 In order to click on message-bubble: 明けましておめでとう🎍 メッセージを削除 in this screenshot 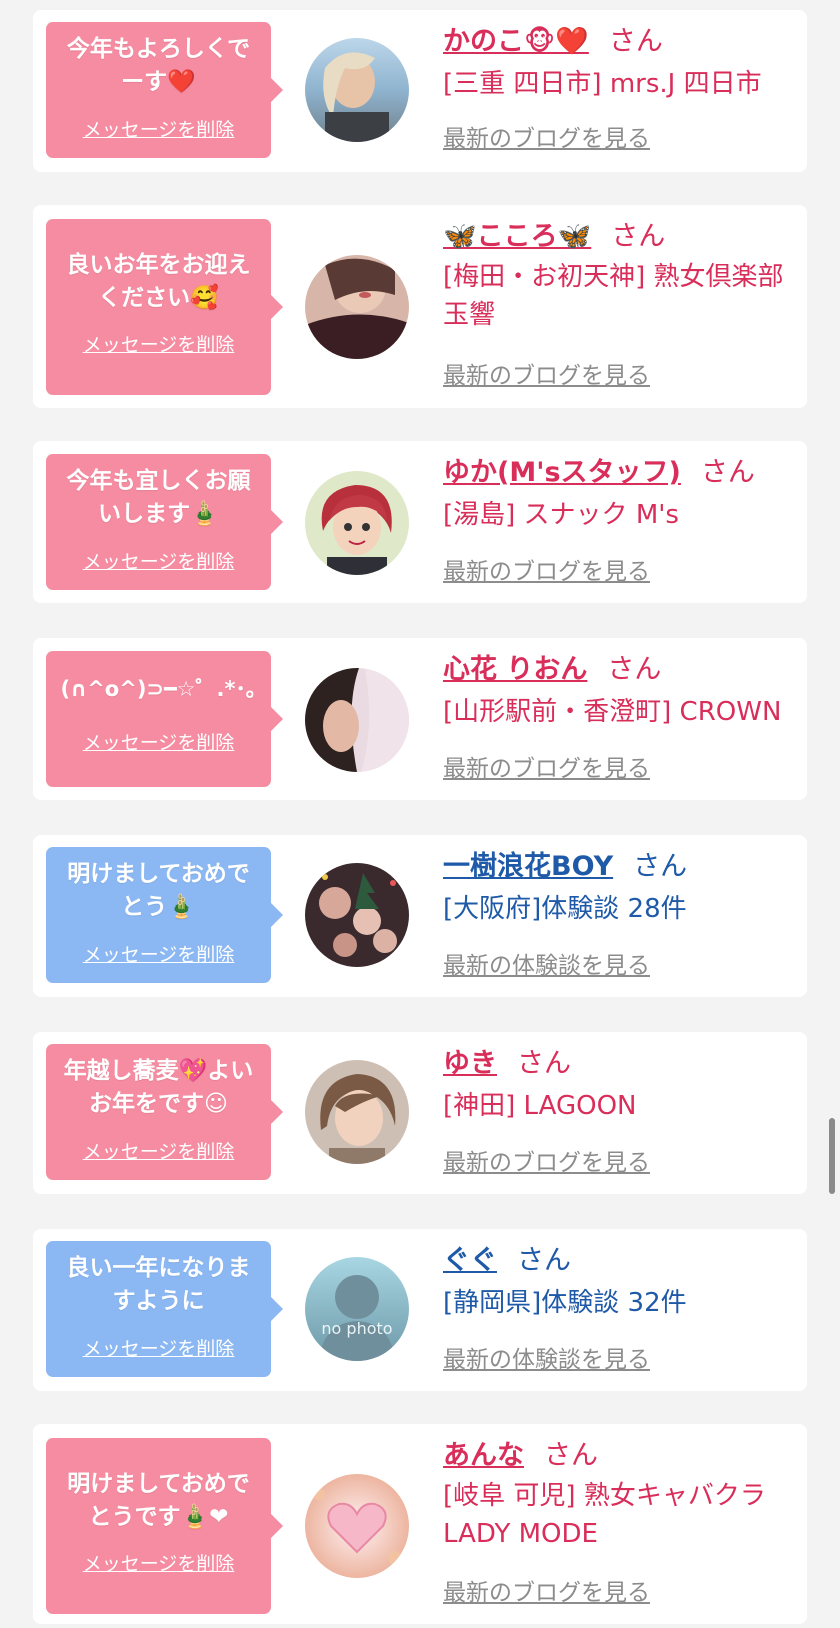, I will do `click(164, 915)`.